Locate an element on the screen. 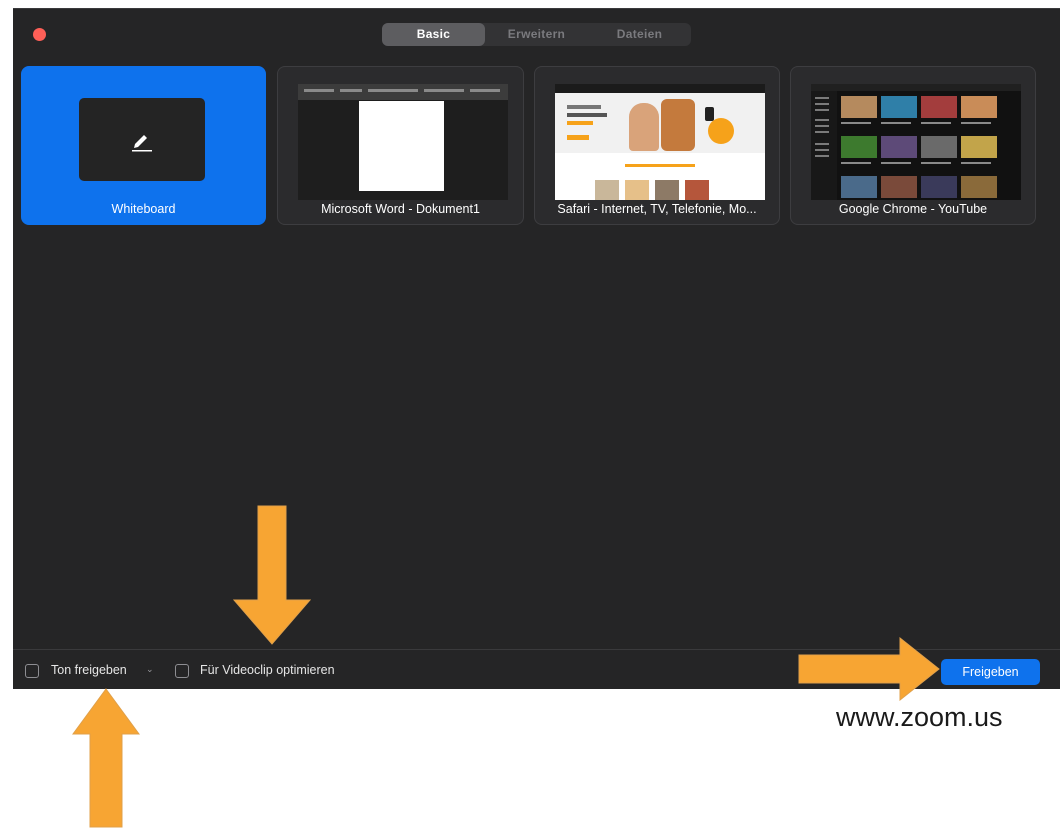 This screenshot has height=829, width=1061. share-audio-label: Ton freigeben is located at coordinates (89, 670).